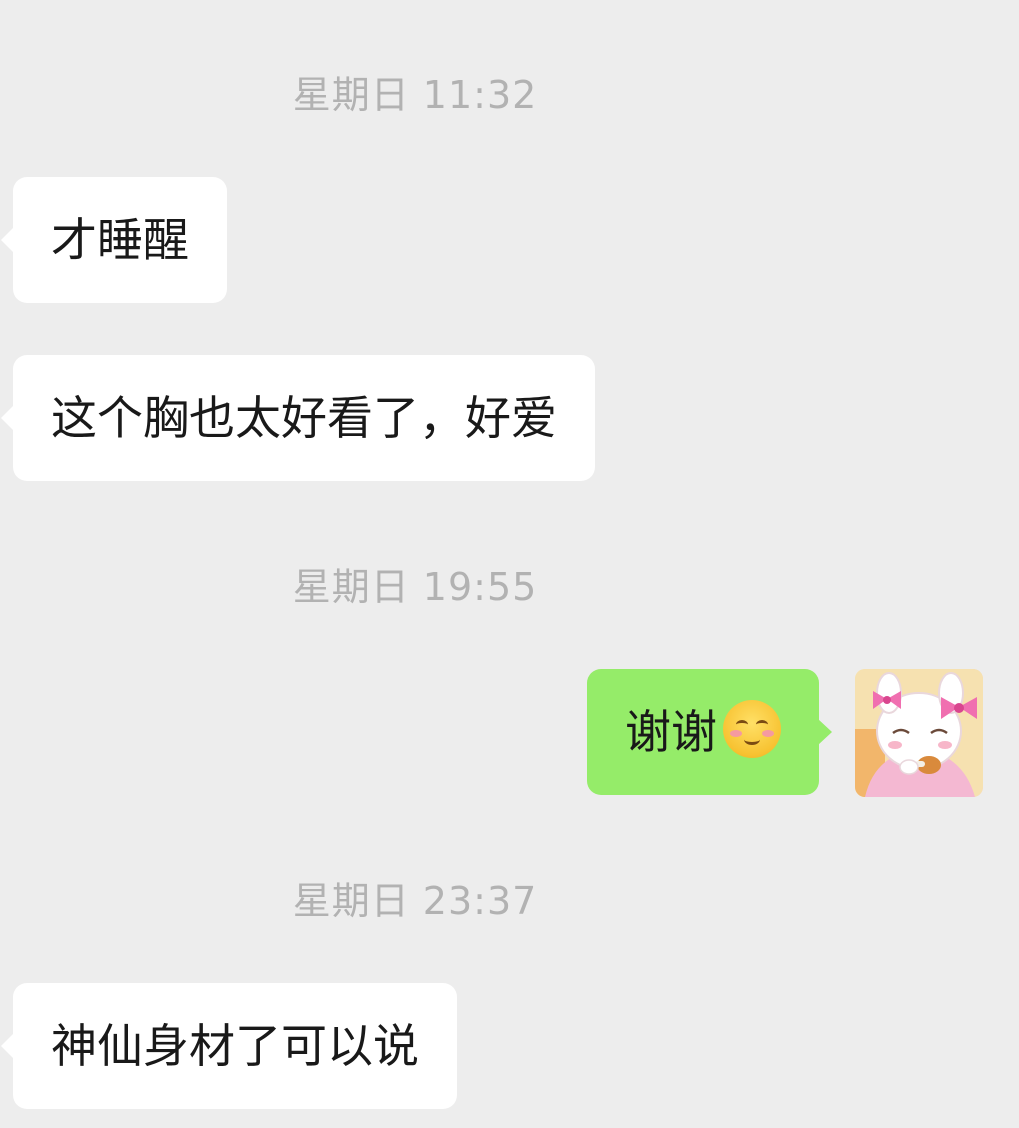 The image size is (1019, 1128). Describe the element at coordinates (415, 901) in the screenshot. I see `timestamp: 星期日 23:37` at that location.